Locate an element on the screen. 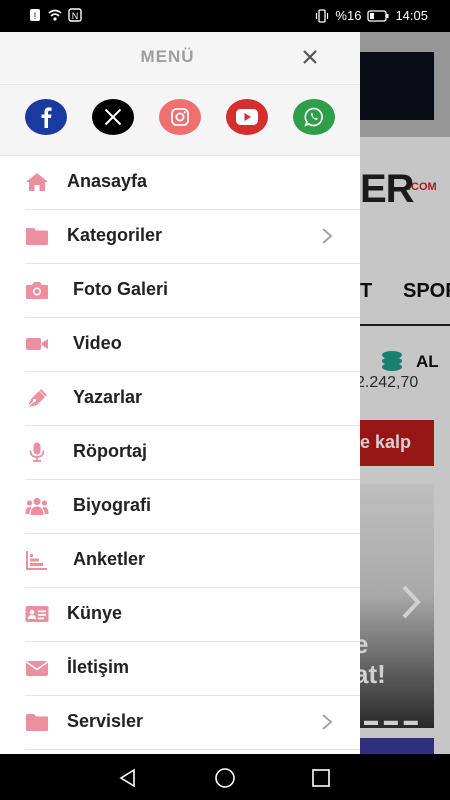 The height and width of the screenshot is (800, 450). drawer-header: MENÜ is located at coordinates (180, 58).